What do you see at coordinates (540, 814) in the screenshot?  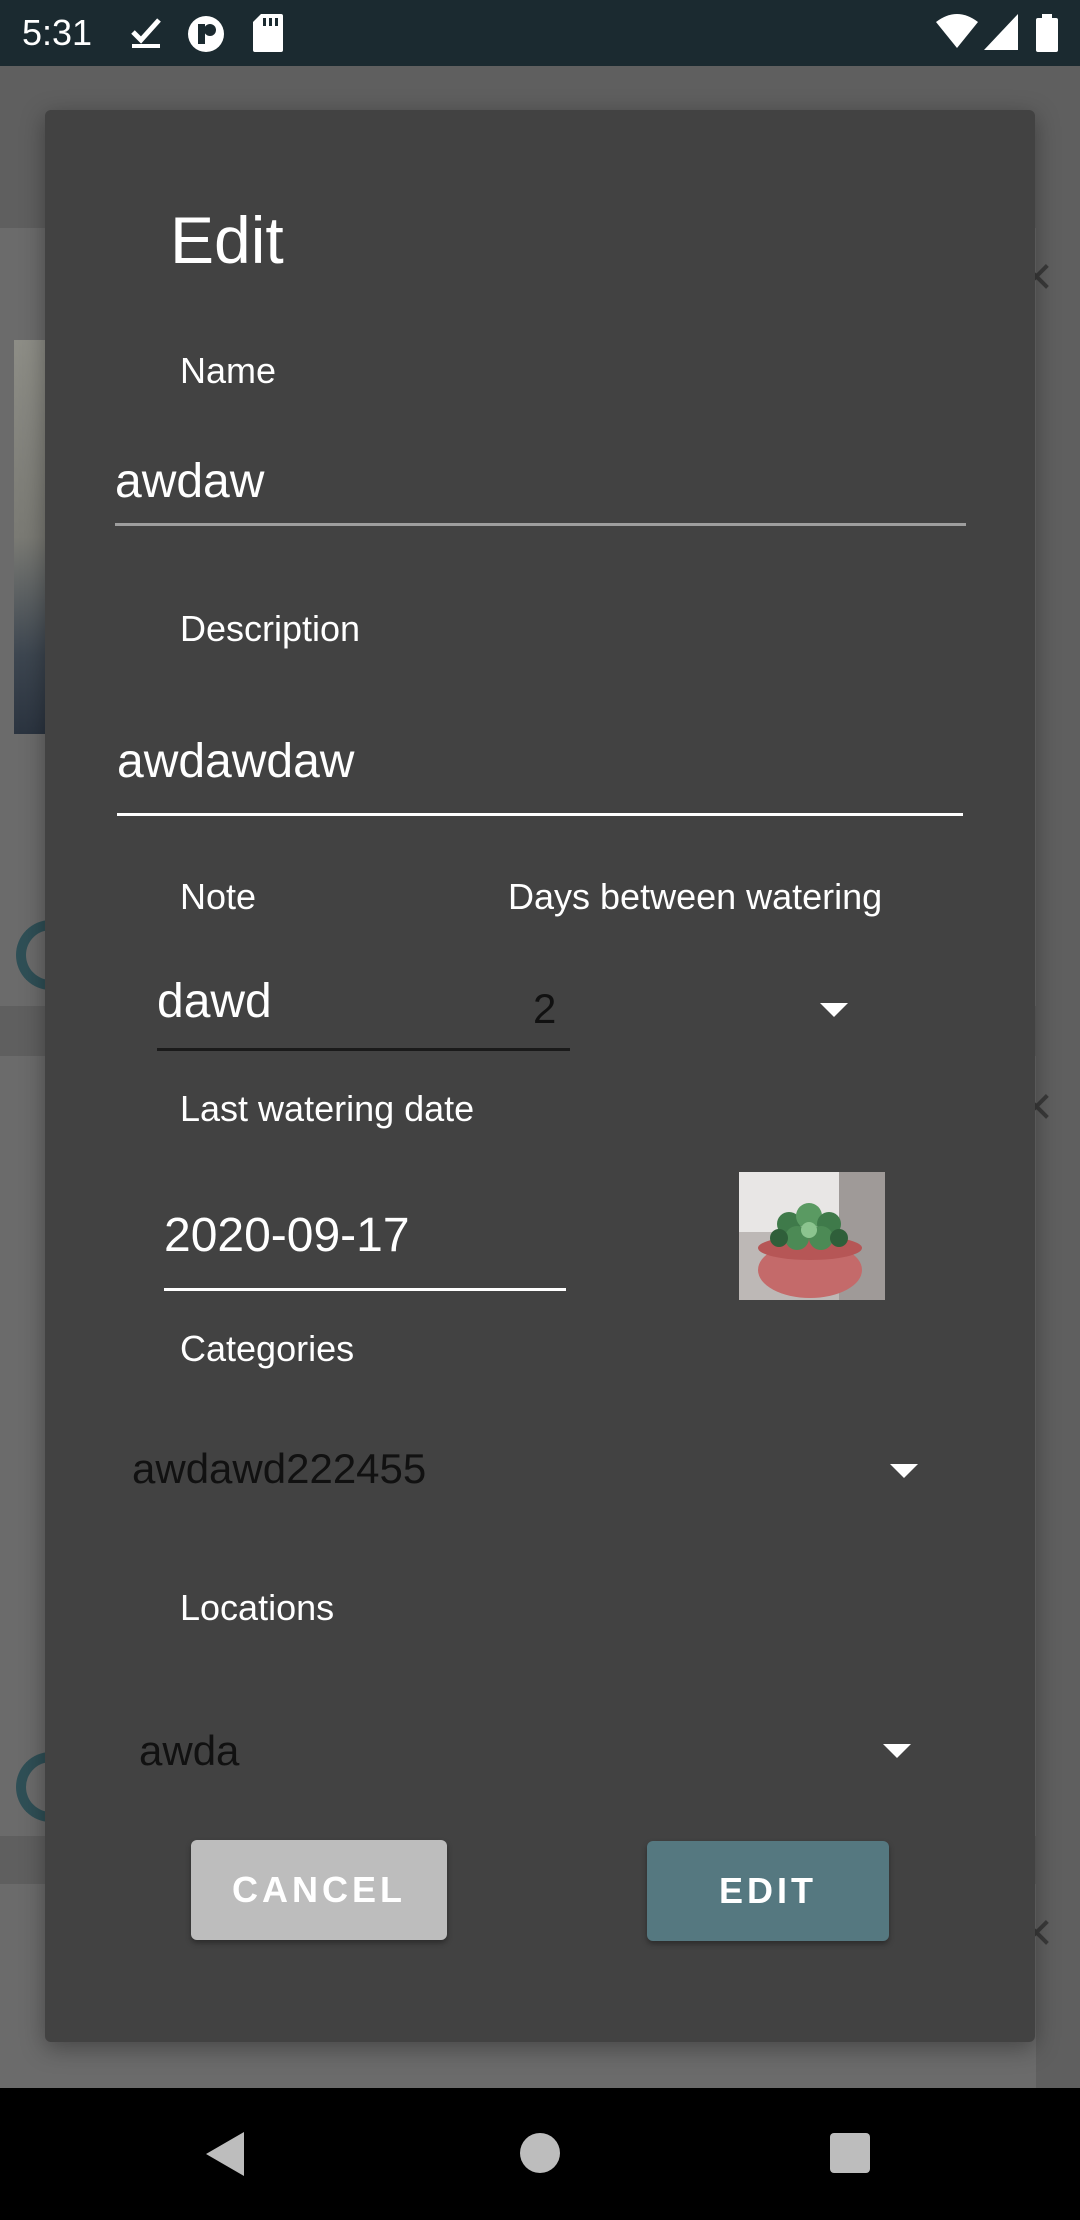 I see `description-underline` at bounding box center [540, 814].